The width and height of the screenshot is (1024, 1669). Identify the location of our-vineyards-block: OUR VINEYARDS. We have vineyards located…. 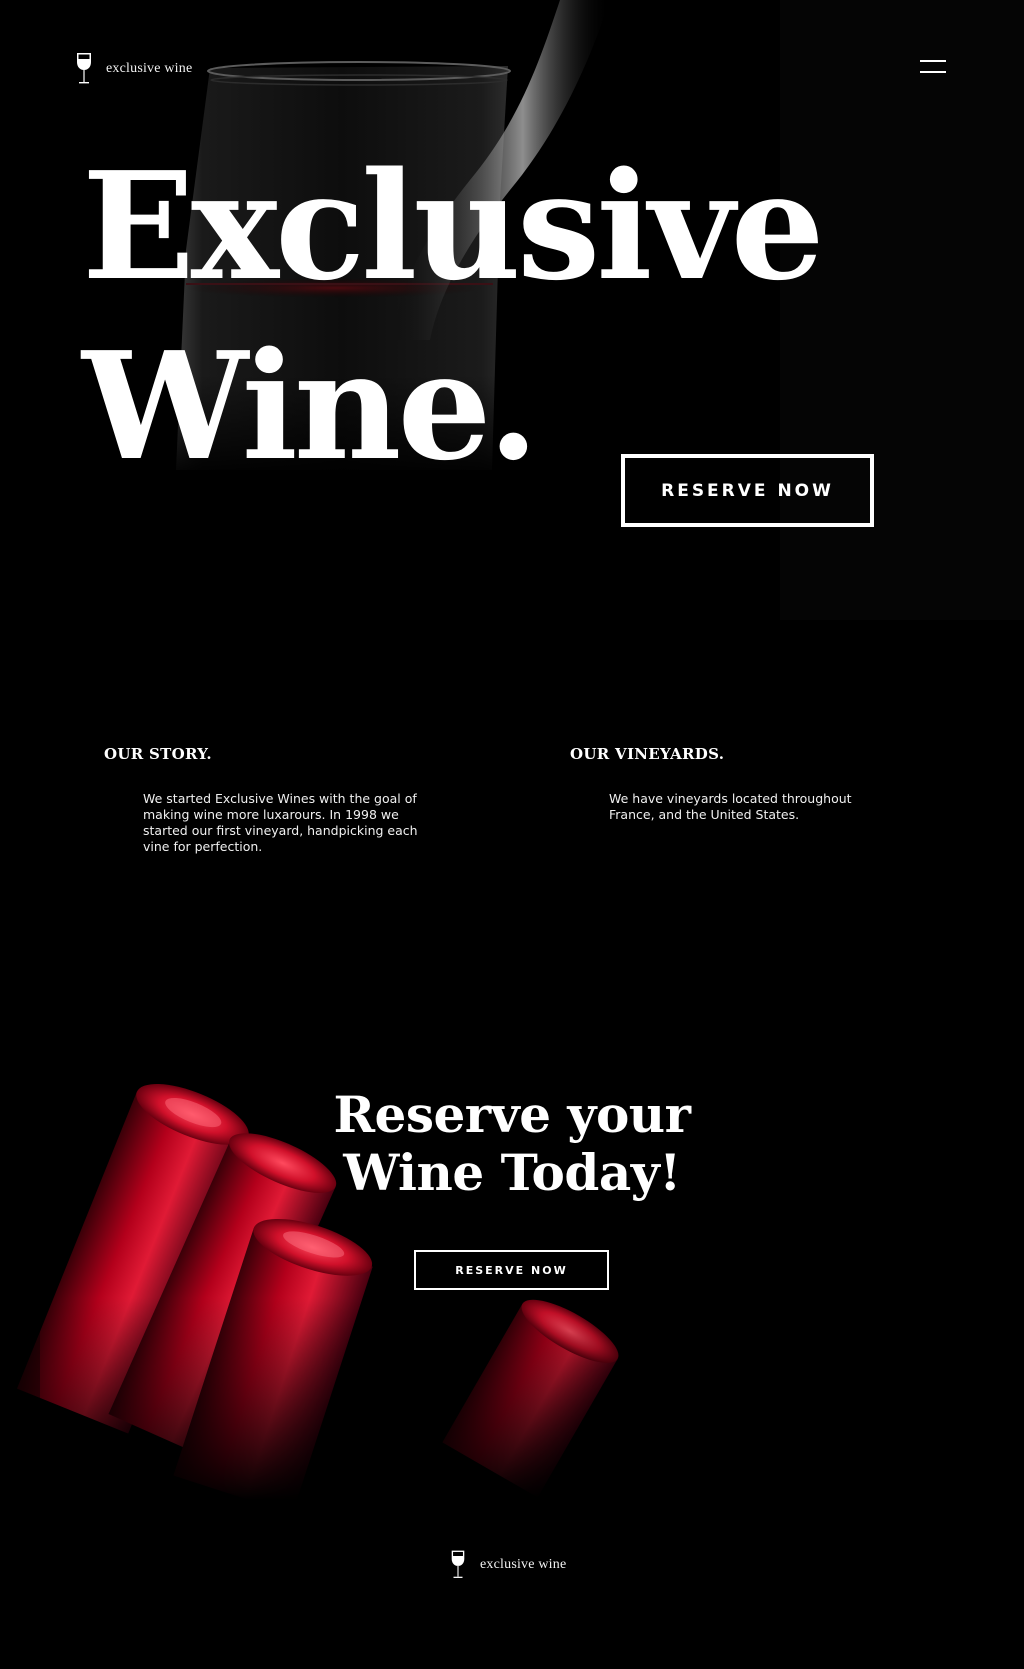
(760, 784).